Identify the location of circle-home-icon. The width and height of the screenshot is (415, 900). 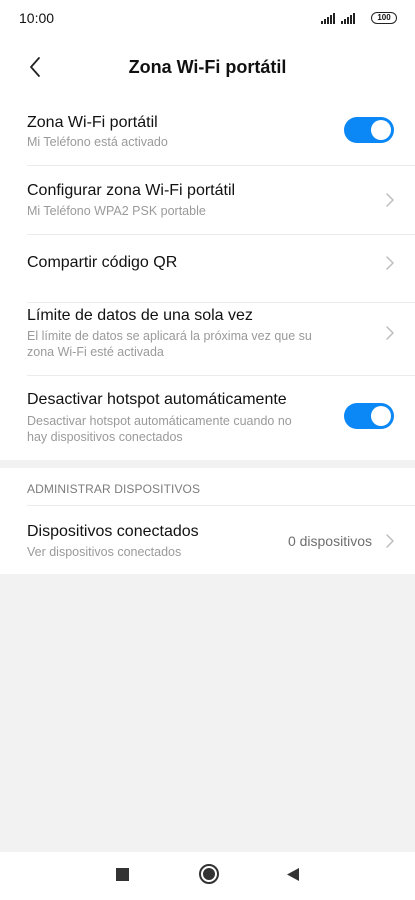
(209, 874).